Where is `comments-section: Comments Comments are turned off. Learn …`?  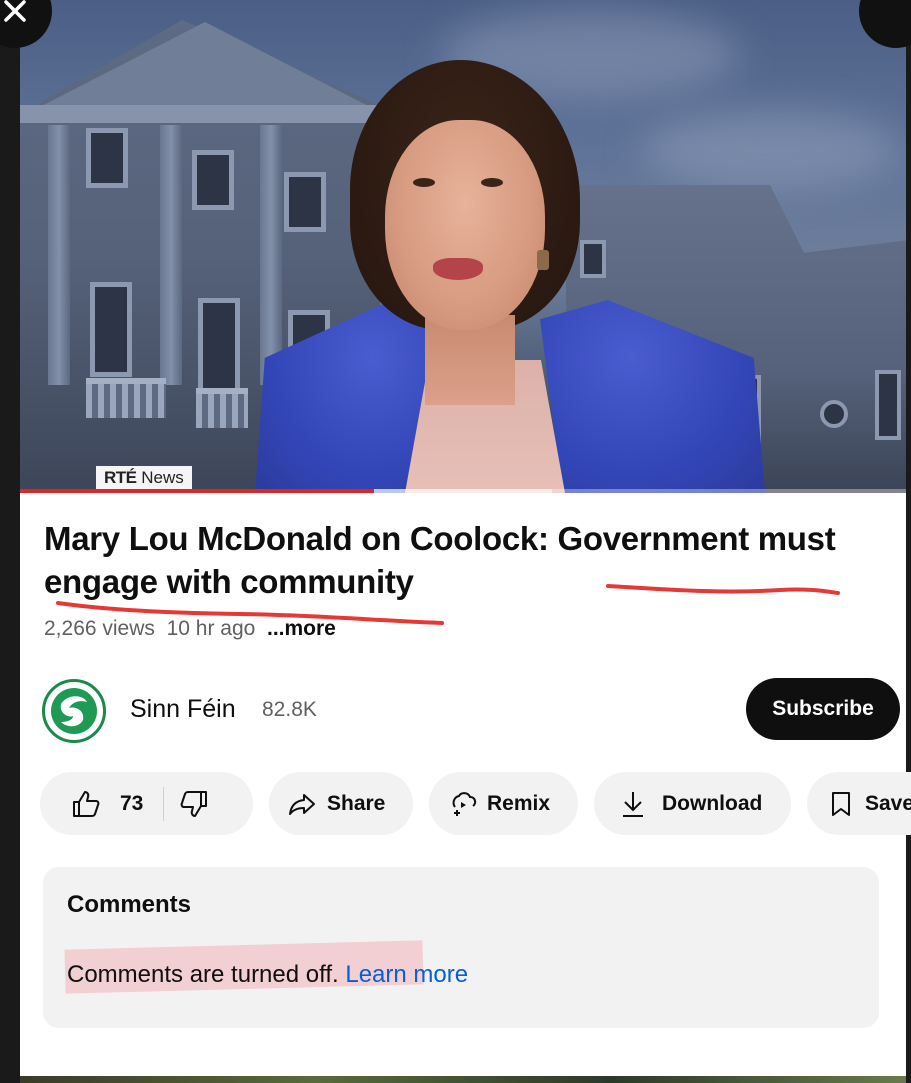
comments-section: Comments Comments are turned off. Learn … is located at coordinates (461, 947).